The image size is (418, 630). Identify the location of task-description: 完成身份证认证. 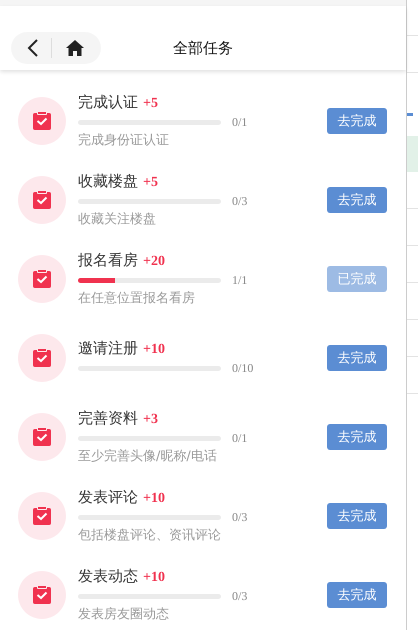
(124, 140).